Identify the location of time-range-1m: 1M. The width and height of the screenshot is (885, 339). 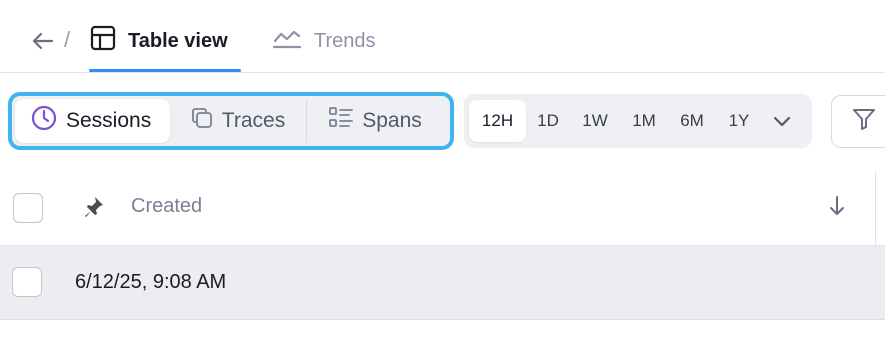
(644, 121).